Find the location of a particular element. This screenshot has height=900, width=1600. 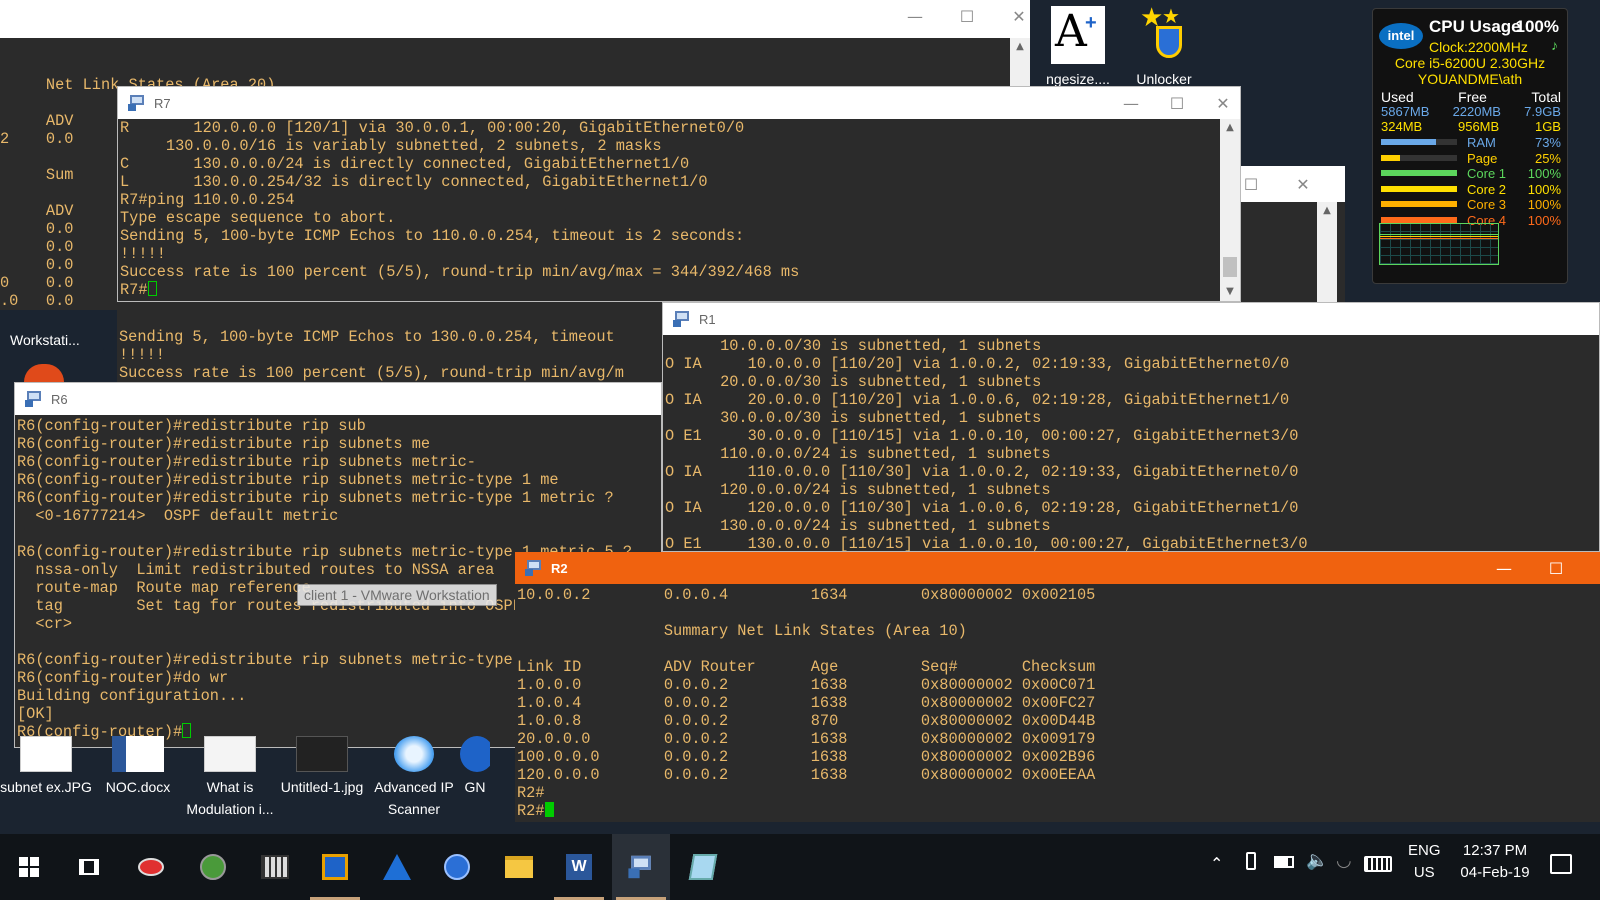

gadget-bar-label: Core 1 is located at coordinates (1487, 173).